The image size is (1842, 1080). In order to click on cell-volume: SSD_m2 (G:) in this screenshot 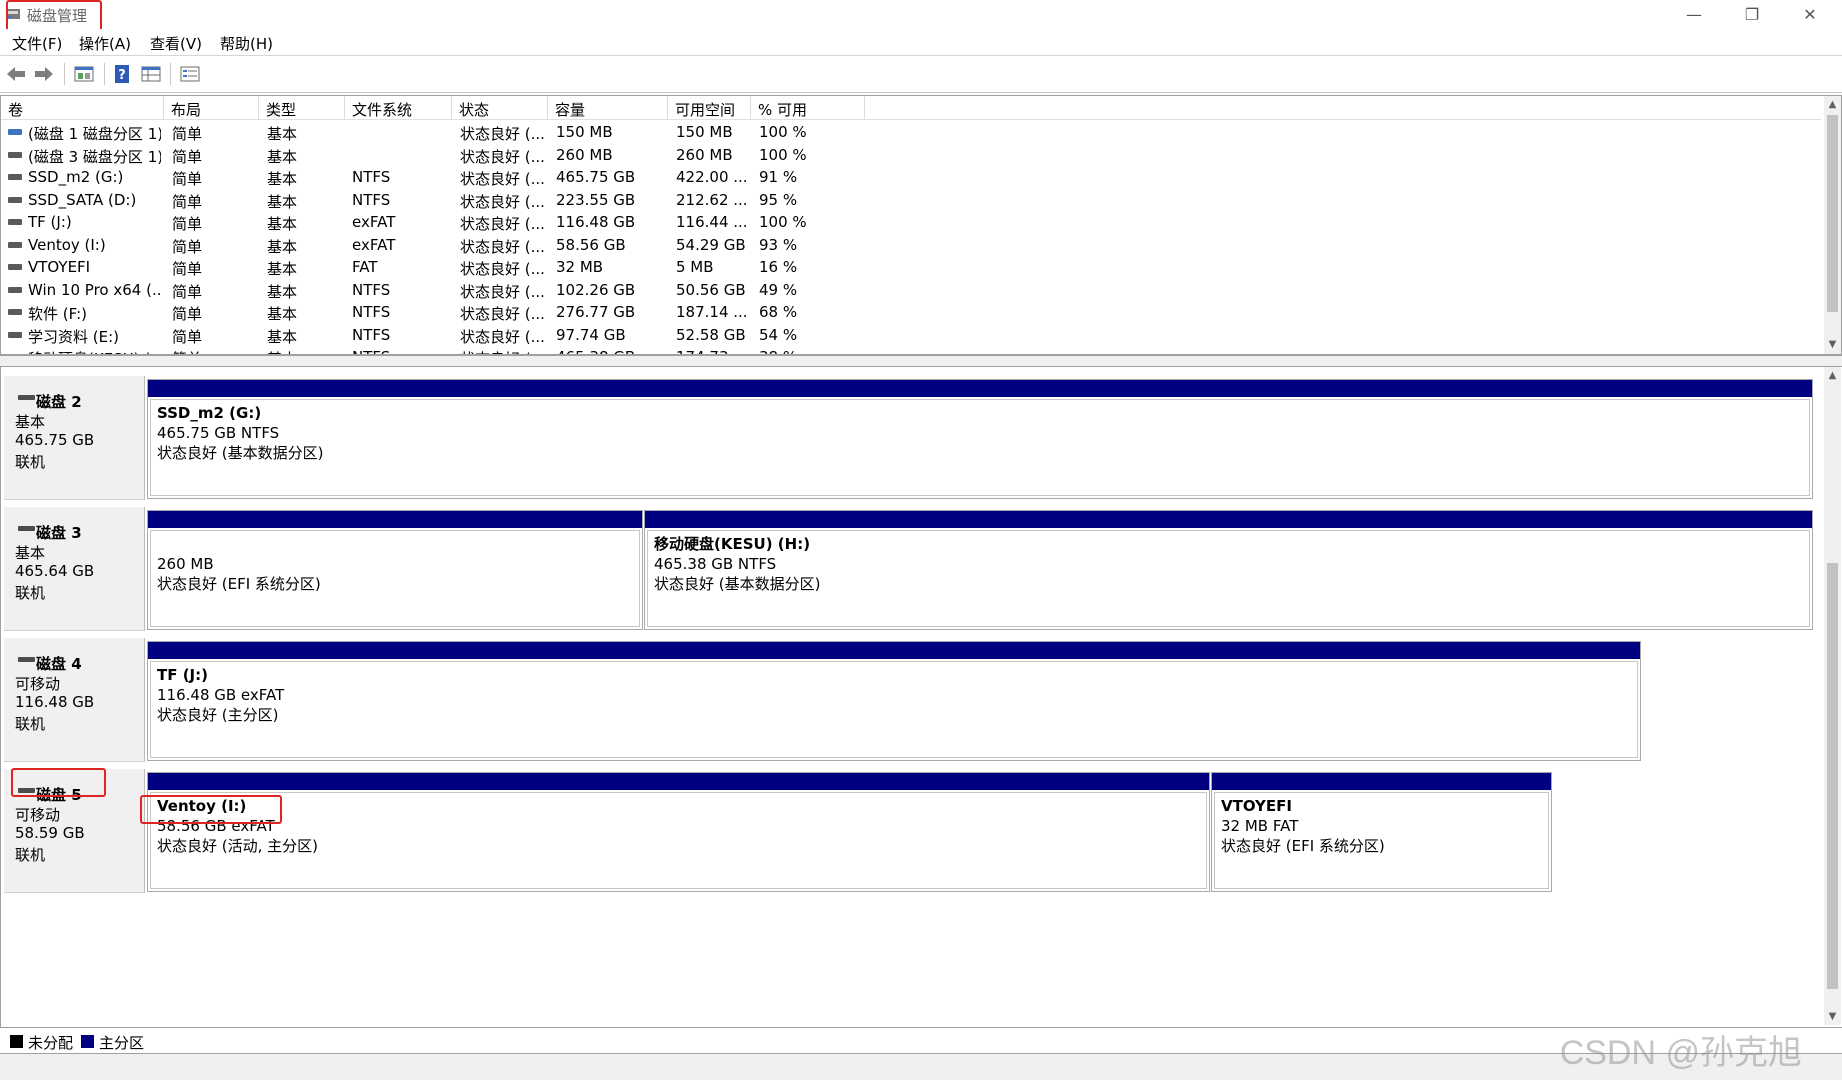, I will do `click(76, 177)`.